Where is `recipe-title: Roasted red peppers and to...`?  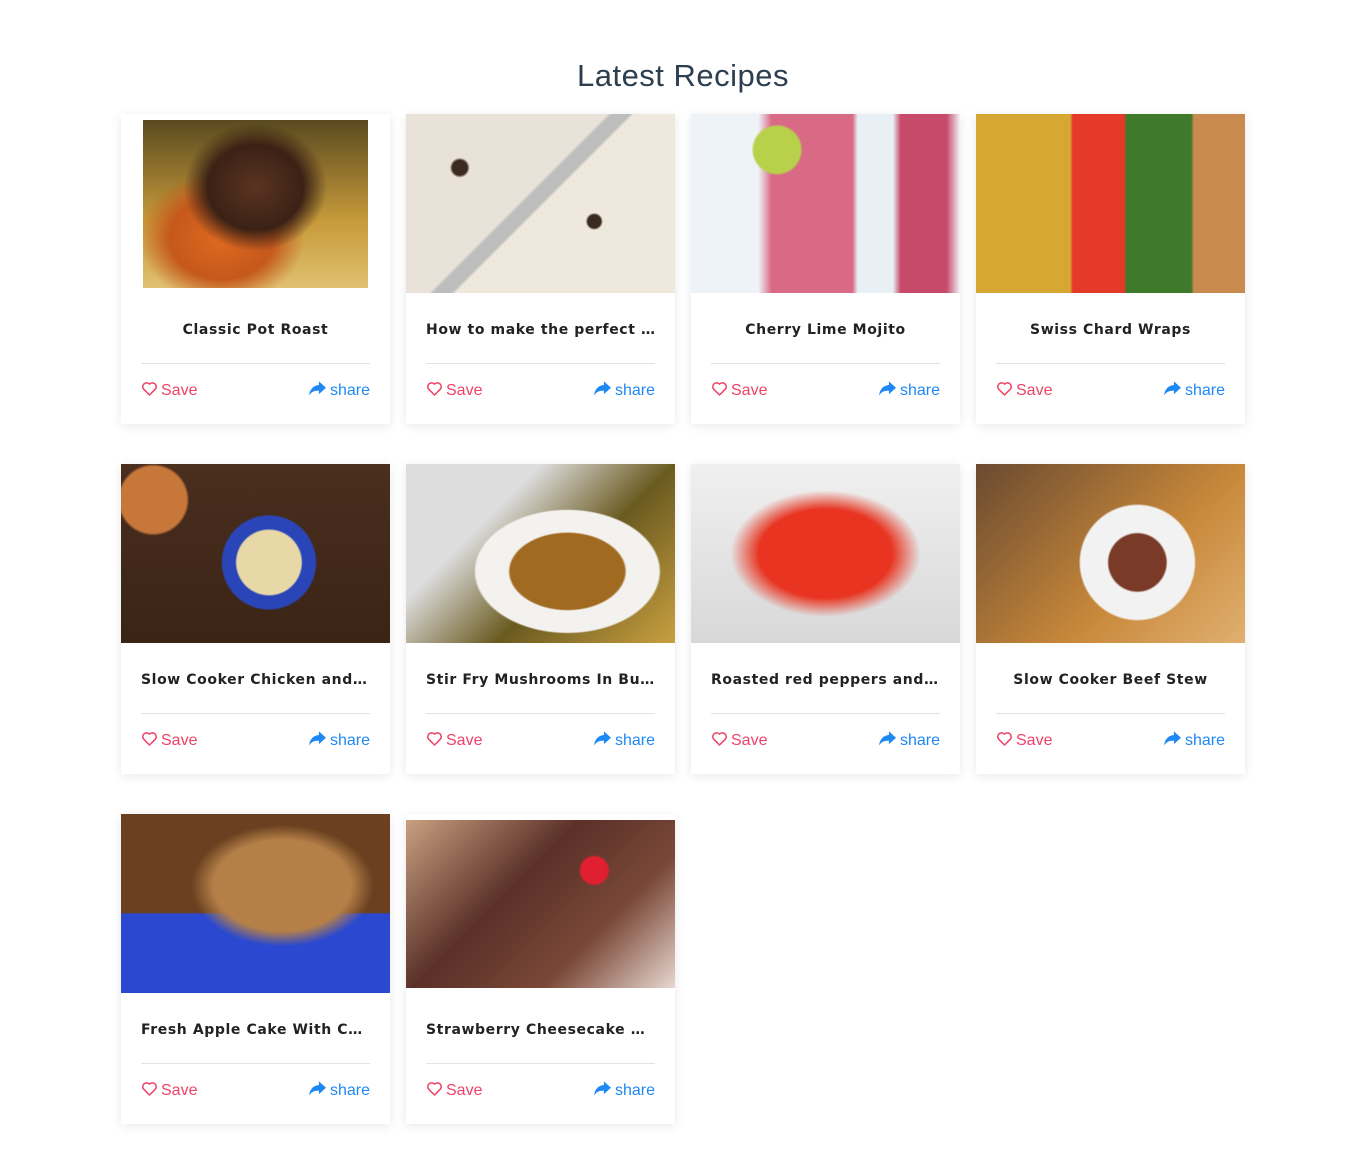 recipe-title: Roasted red peppers and to... is located at coordinates (825, 680).